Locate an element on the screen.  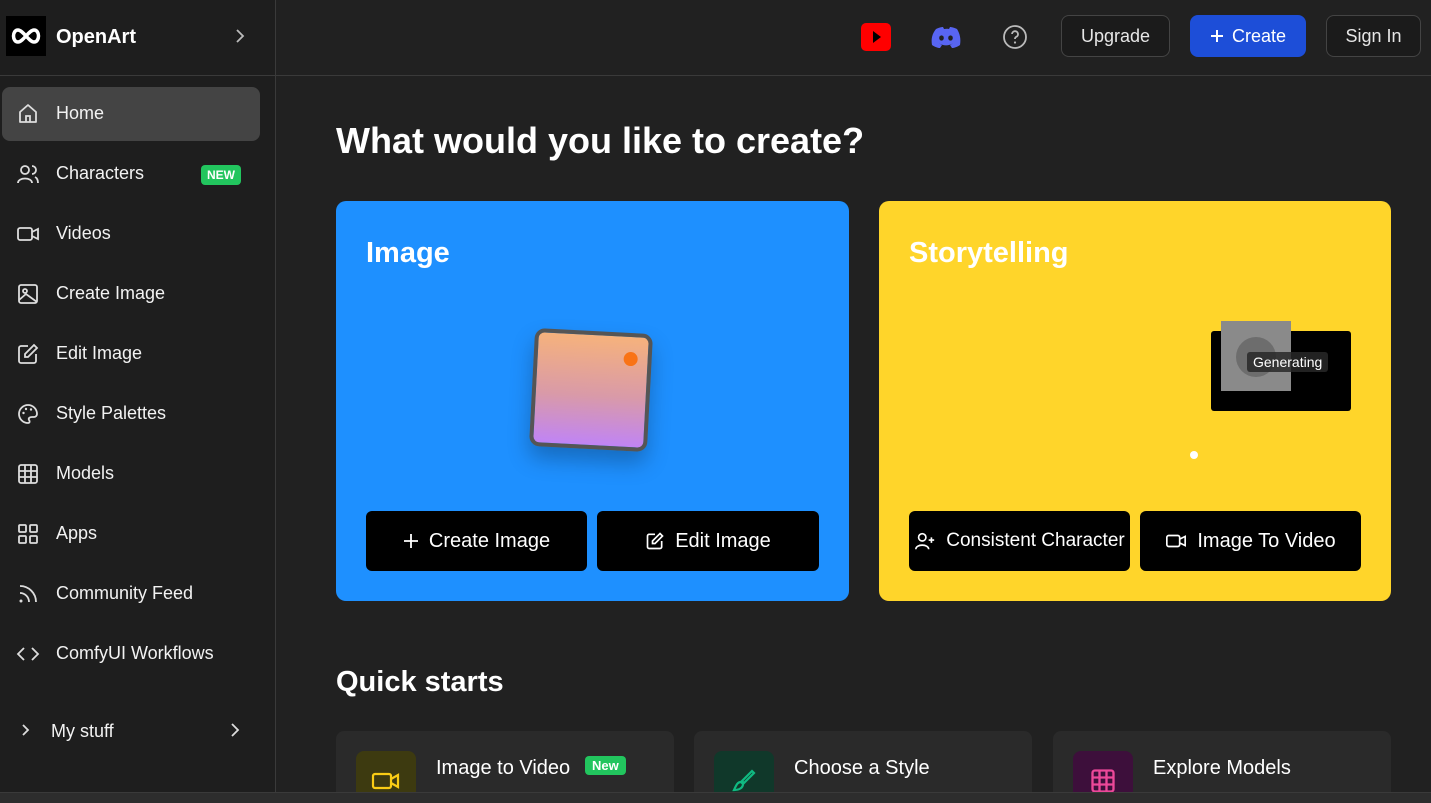
sidebar-item-create-image: Create Image is located at coordinates (131, 294).